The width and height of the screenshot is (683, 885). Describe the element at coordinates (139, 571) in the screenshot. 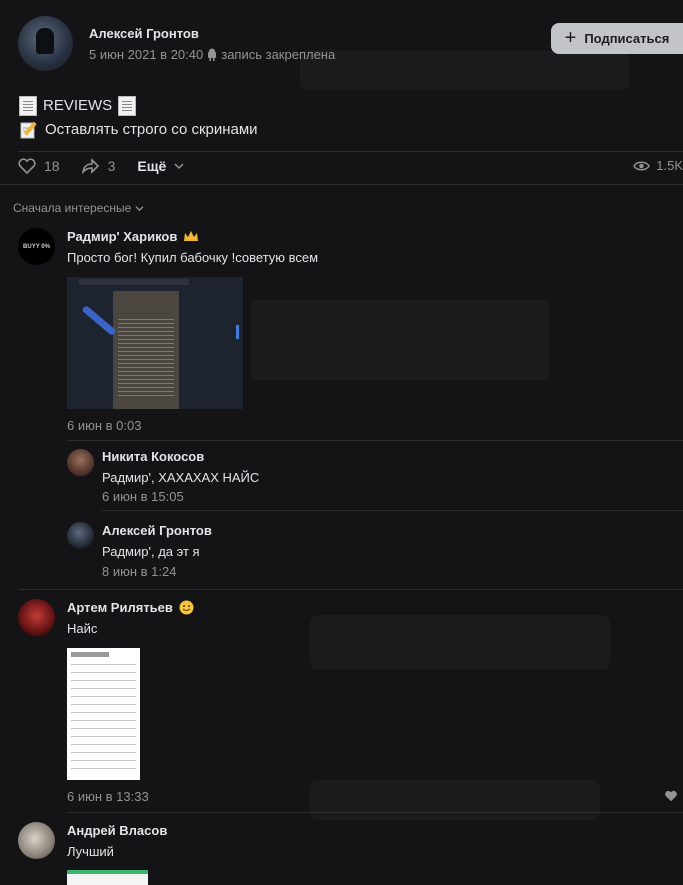

I see `reply-date: 8 июн в 1:24` at that location.